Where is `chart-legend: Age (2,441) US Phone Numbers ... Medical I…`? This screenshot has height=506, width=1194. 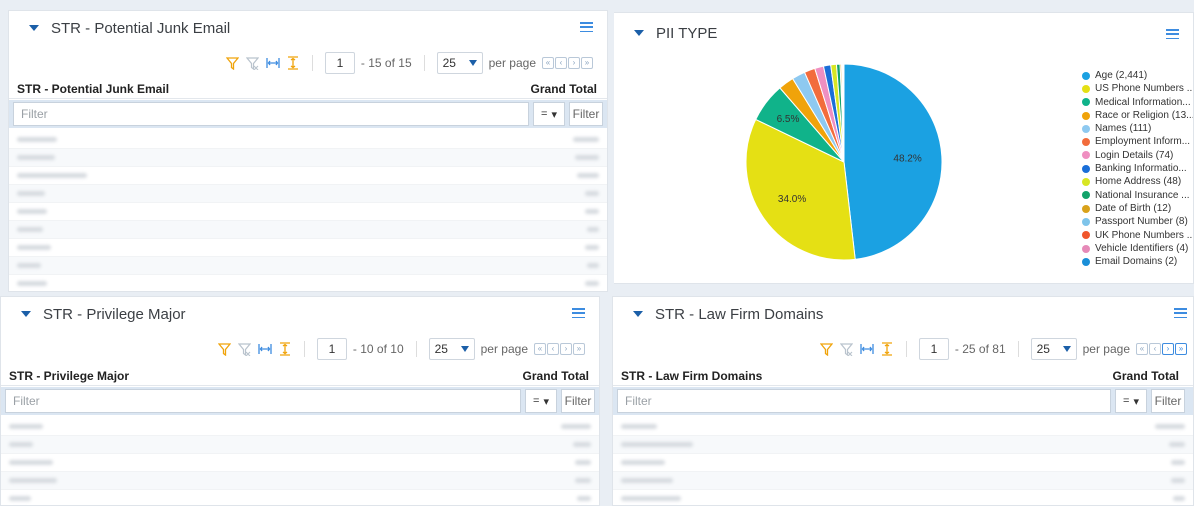 chart-legend: Age (2,441) US Phone Numbers ... Medical I… is located at coordinates (1137, 168).